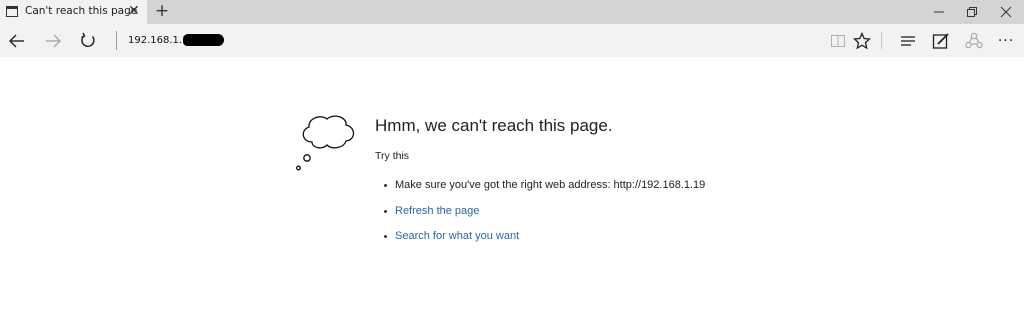  I want to click on refresh-button, so click(88, 40).